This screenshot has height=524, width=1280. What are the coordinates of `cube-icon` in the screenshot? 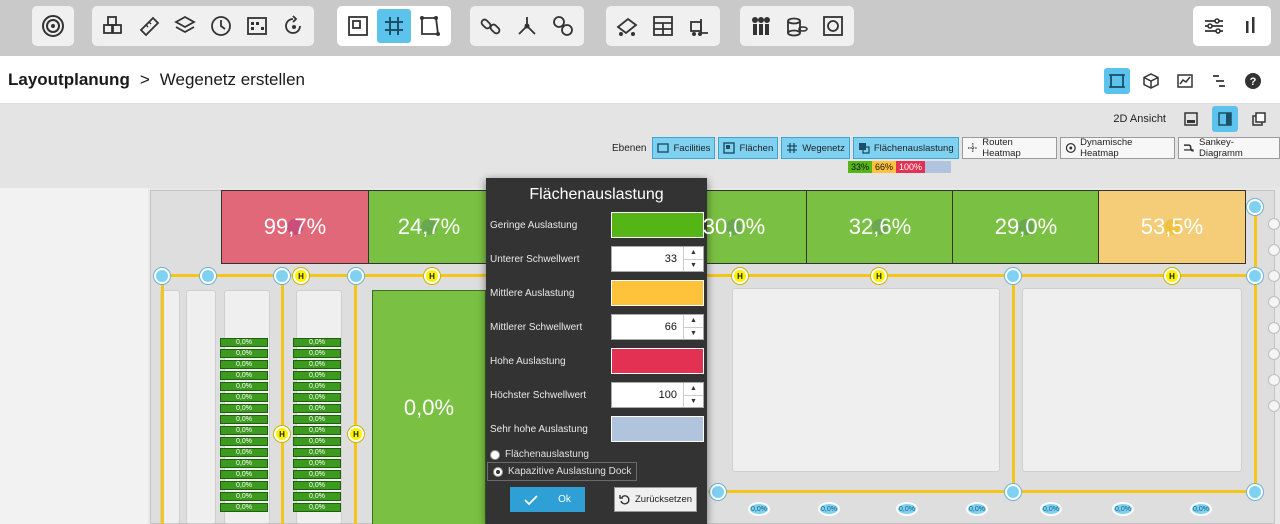 It's located at (1151, 81).